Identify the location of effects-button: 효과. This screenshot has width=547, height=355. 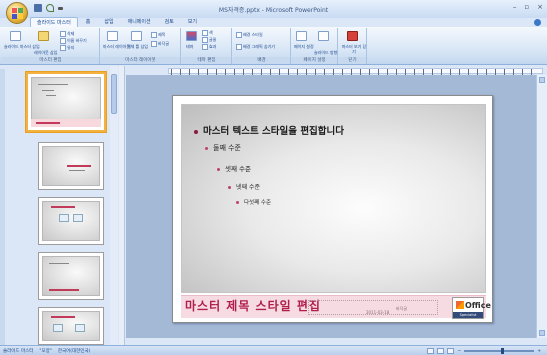
(209, 47).